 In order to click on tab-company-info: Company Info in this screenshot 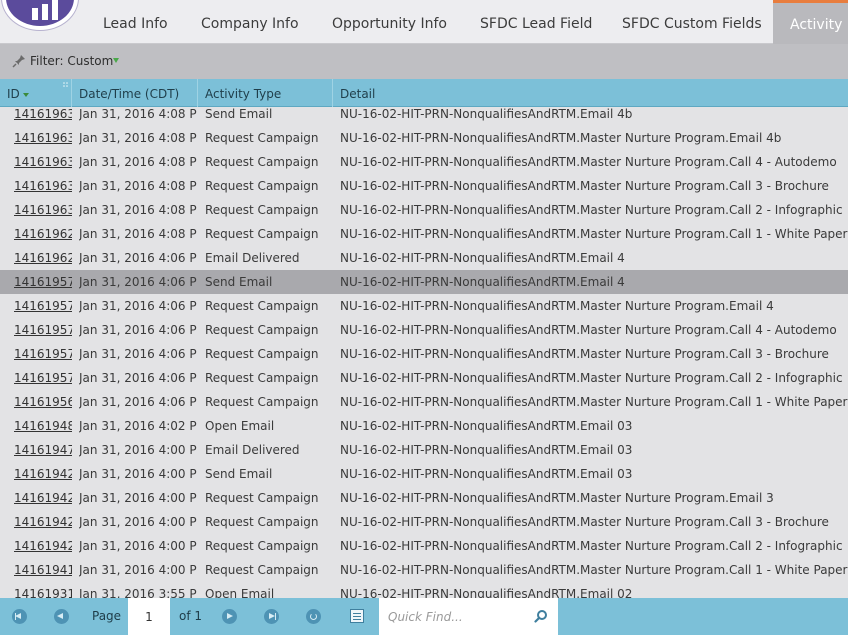, I will do `click(250, 22)`.